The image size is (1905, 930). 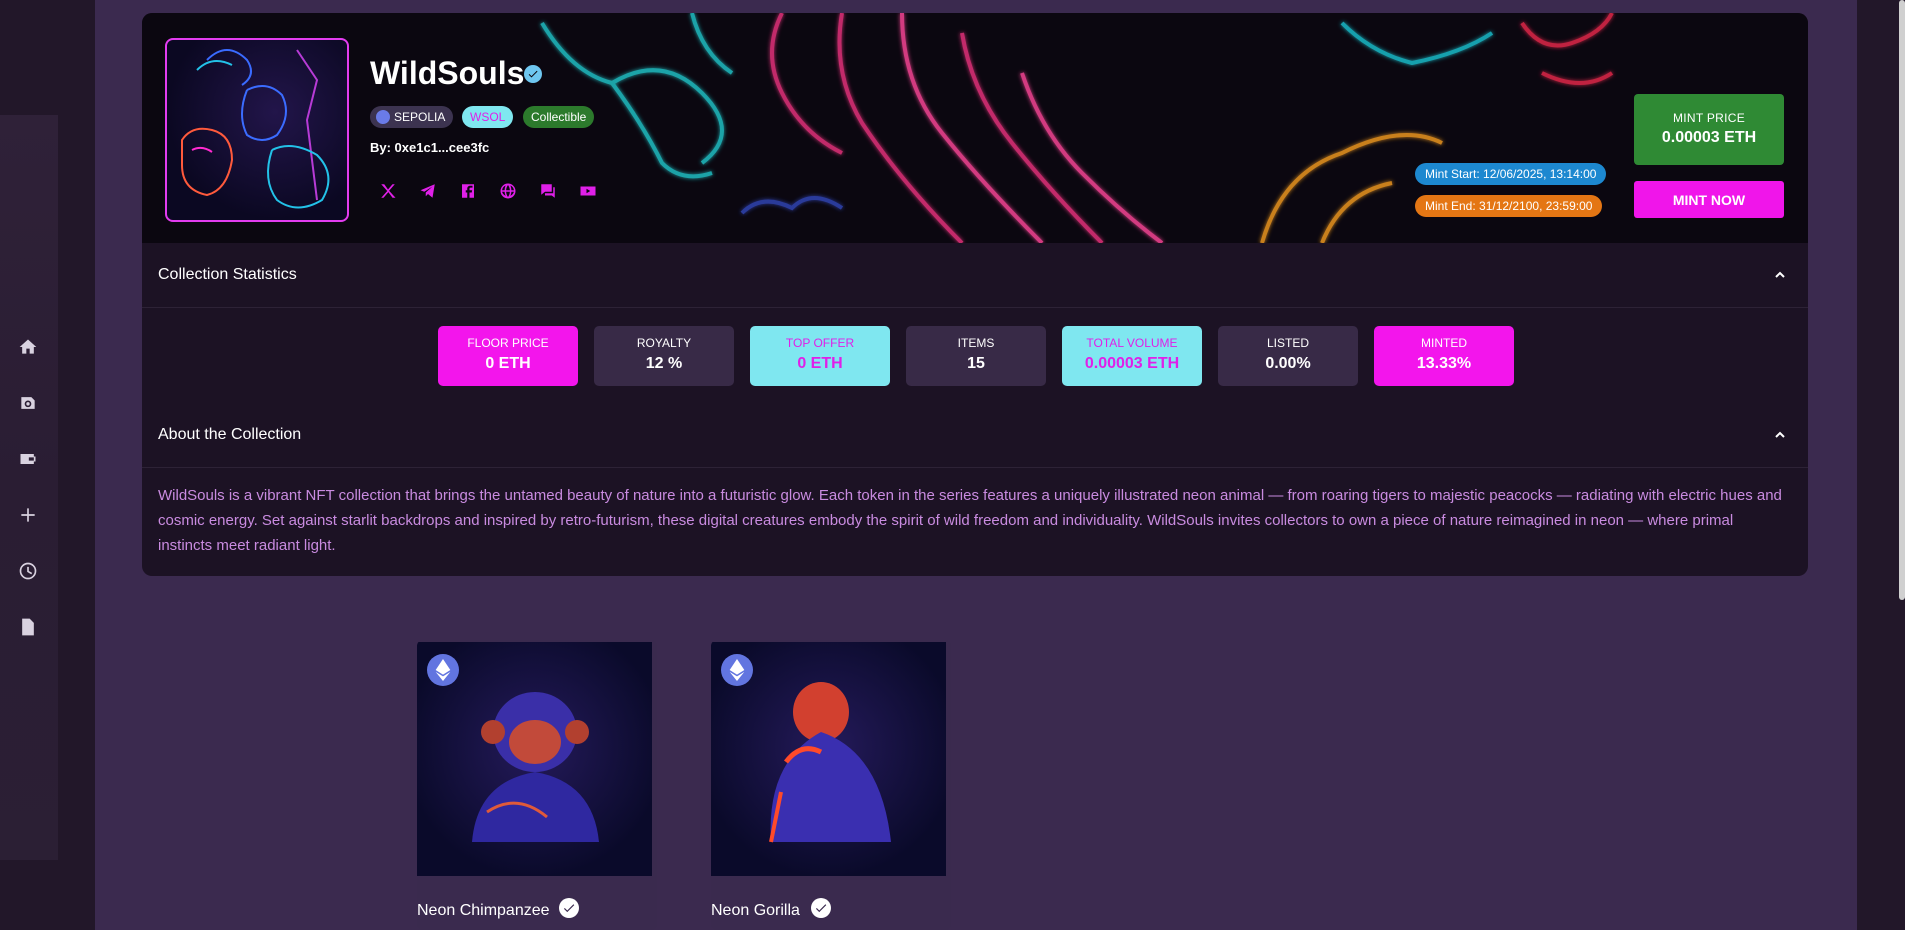 I want to click on stat-floor-price: FLOOR PRICE 0 ETH, so click(x=508, y=356).